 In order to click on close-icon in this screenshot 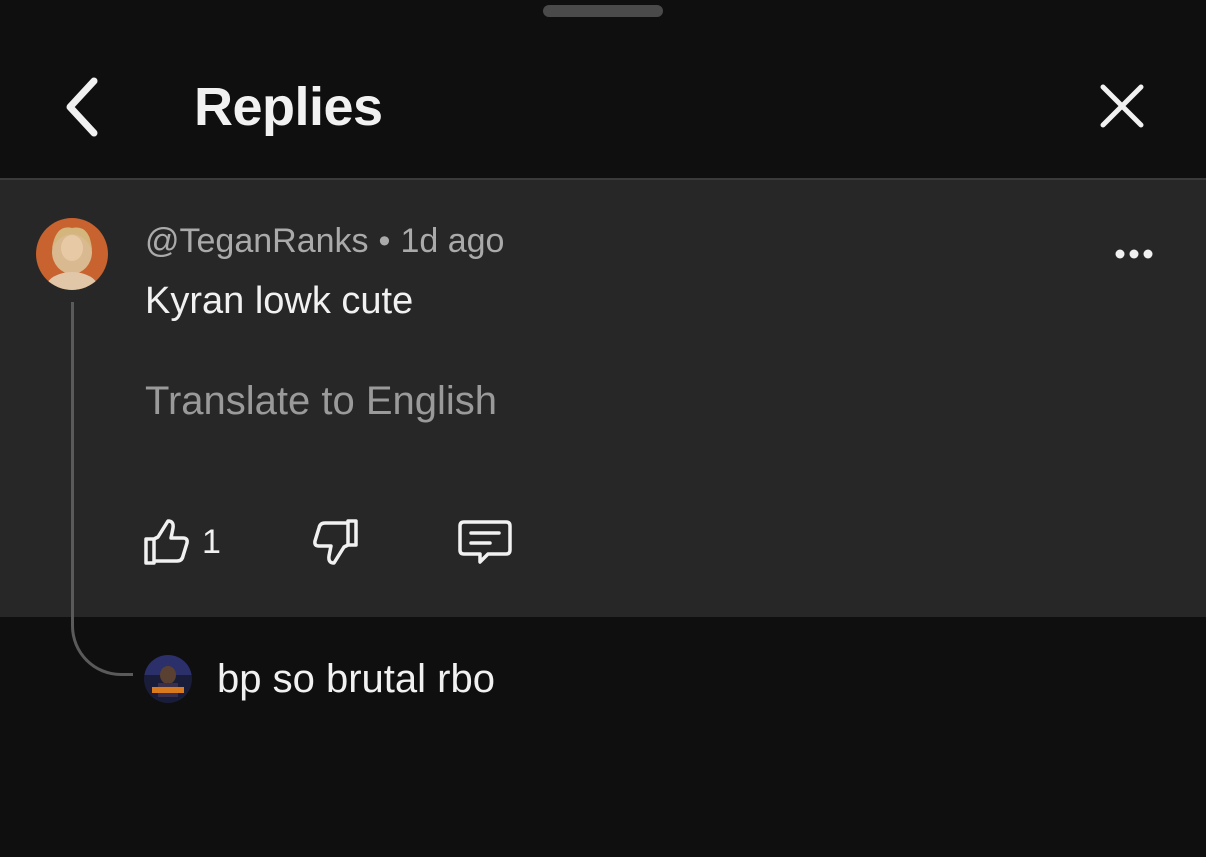, I will do `click(1122, 106)`.